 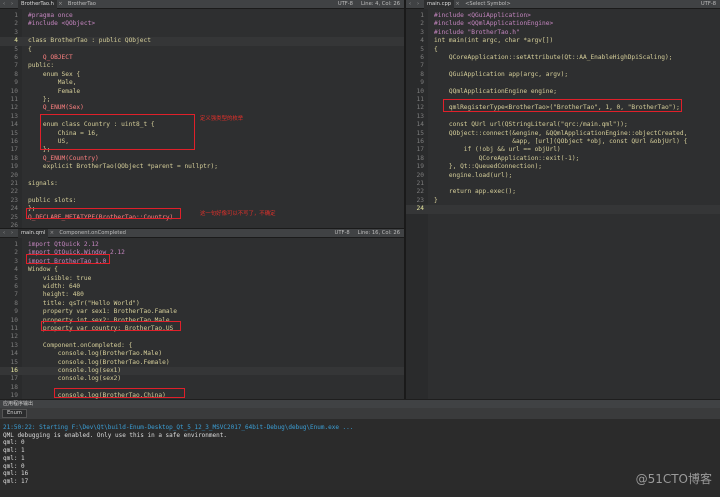 I want to click on code-text: #include <QObject>, so click(x=61, y=24).